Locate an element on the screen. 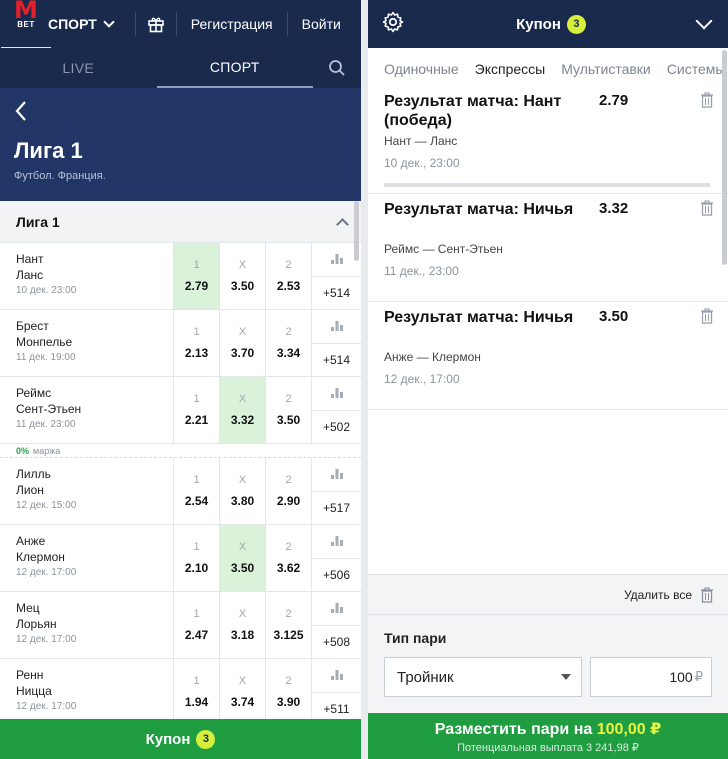 The image size is (728, 759). match-info: Нант Ланс 10 дек. 23:00 is located at coordinates (87, 276).